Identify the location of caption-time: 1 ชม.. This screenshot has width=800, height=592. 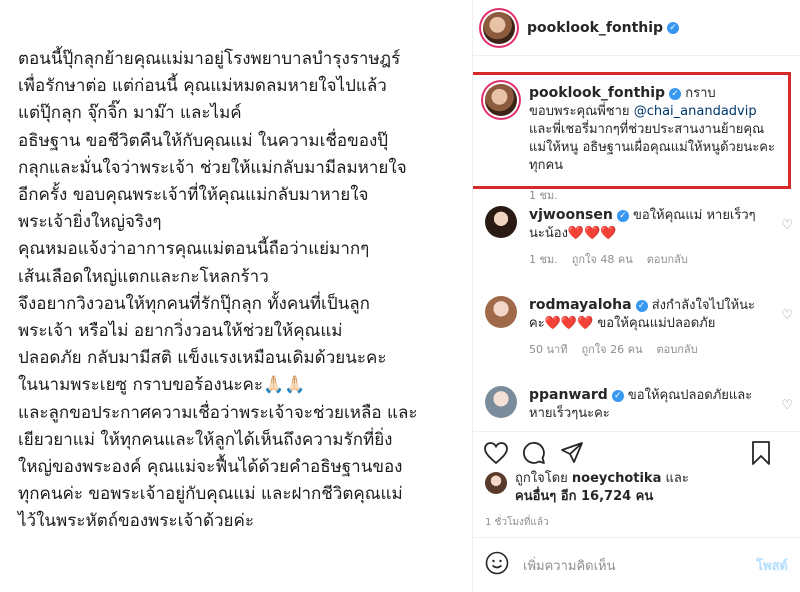
(543, 196).